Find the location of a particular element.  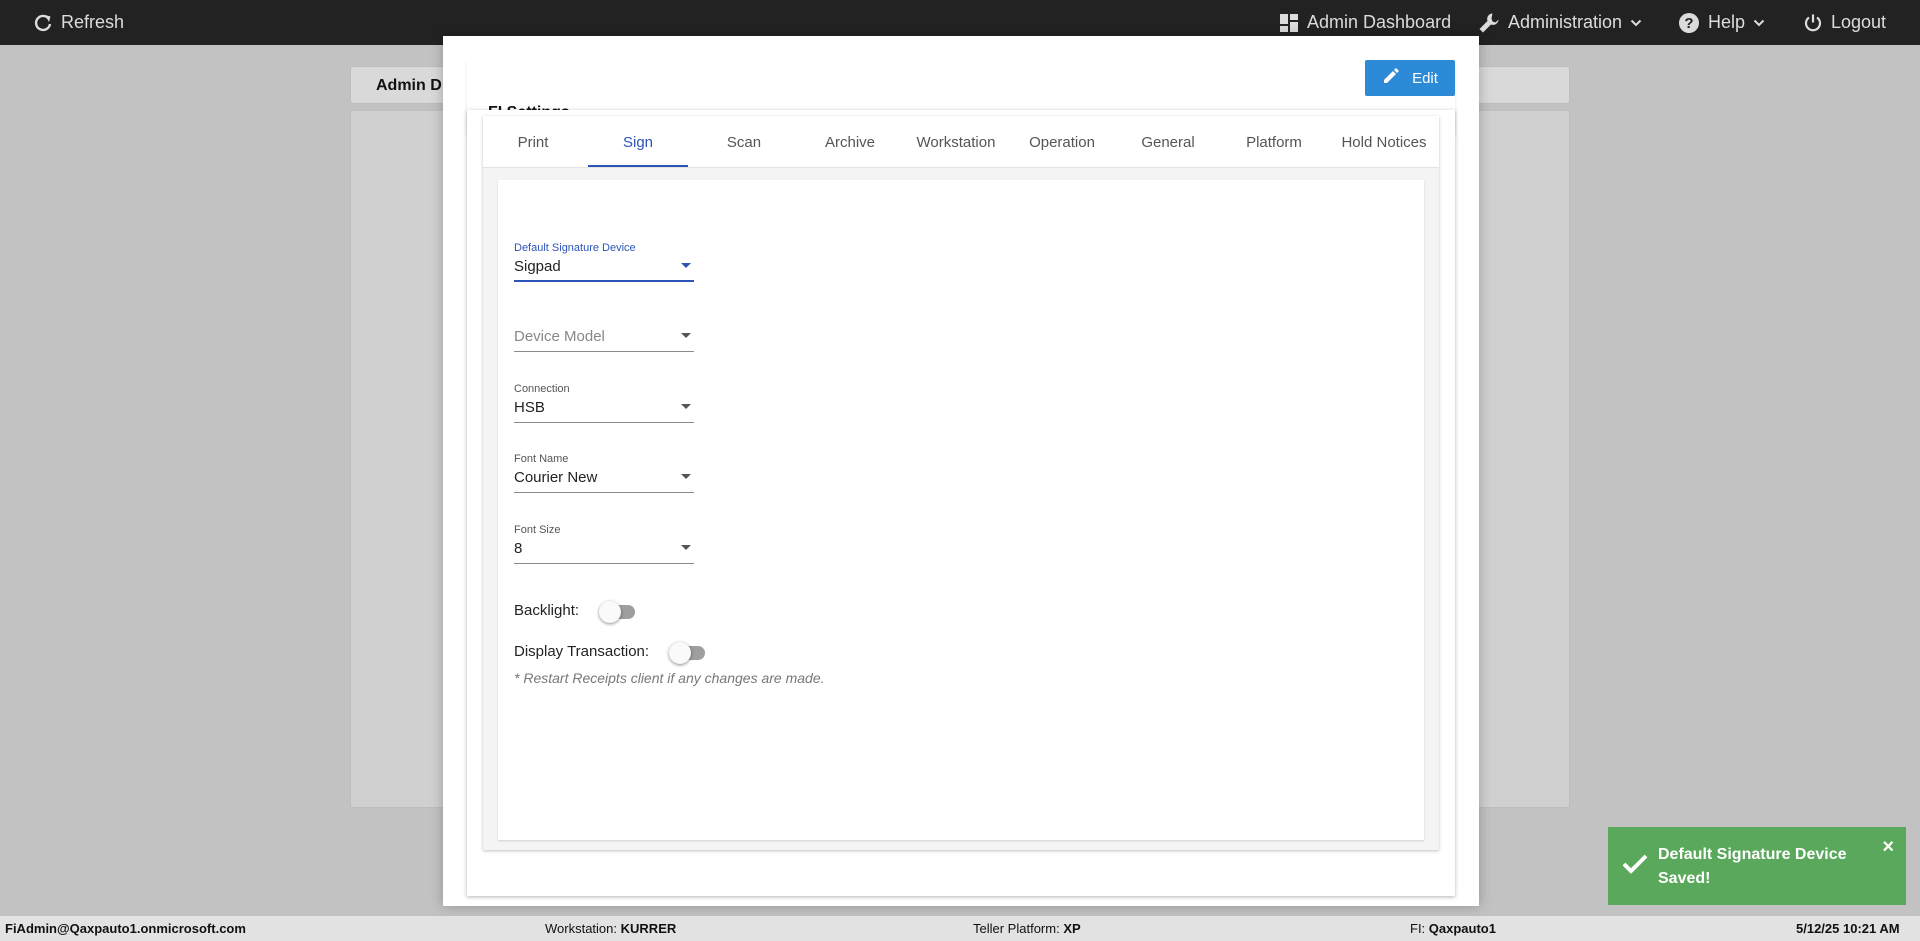

field-value: Sigpad is located at coordinates (537, 266).